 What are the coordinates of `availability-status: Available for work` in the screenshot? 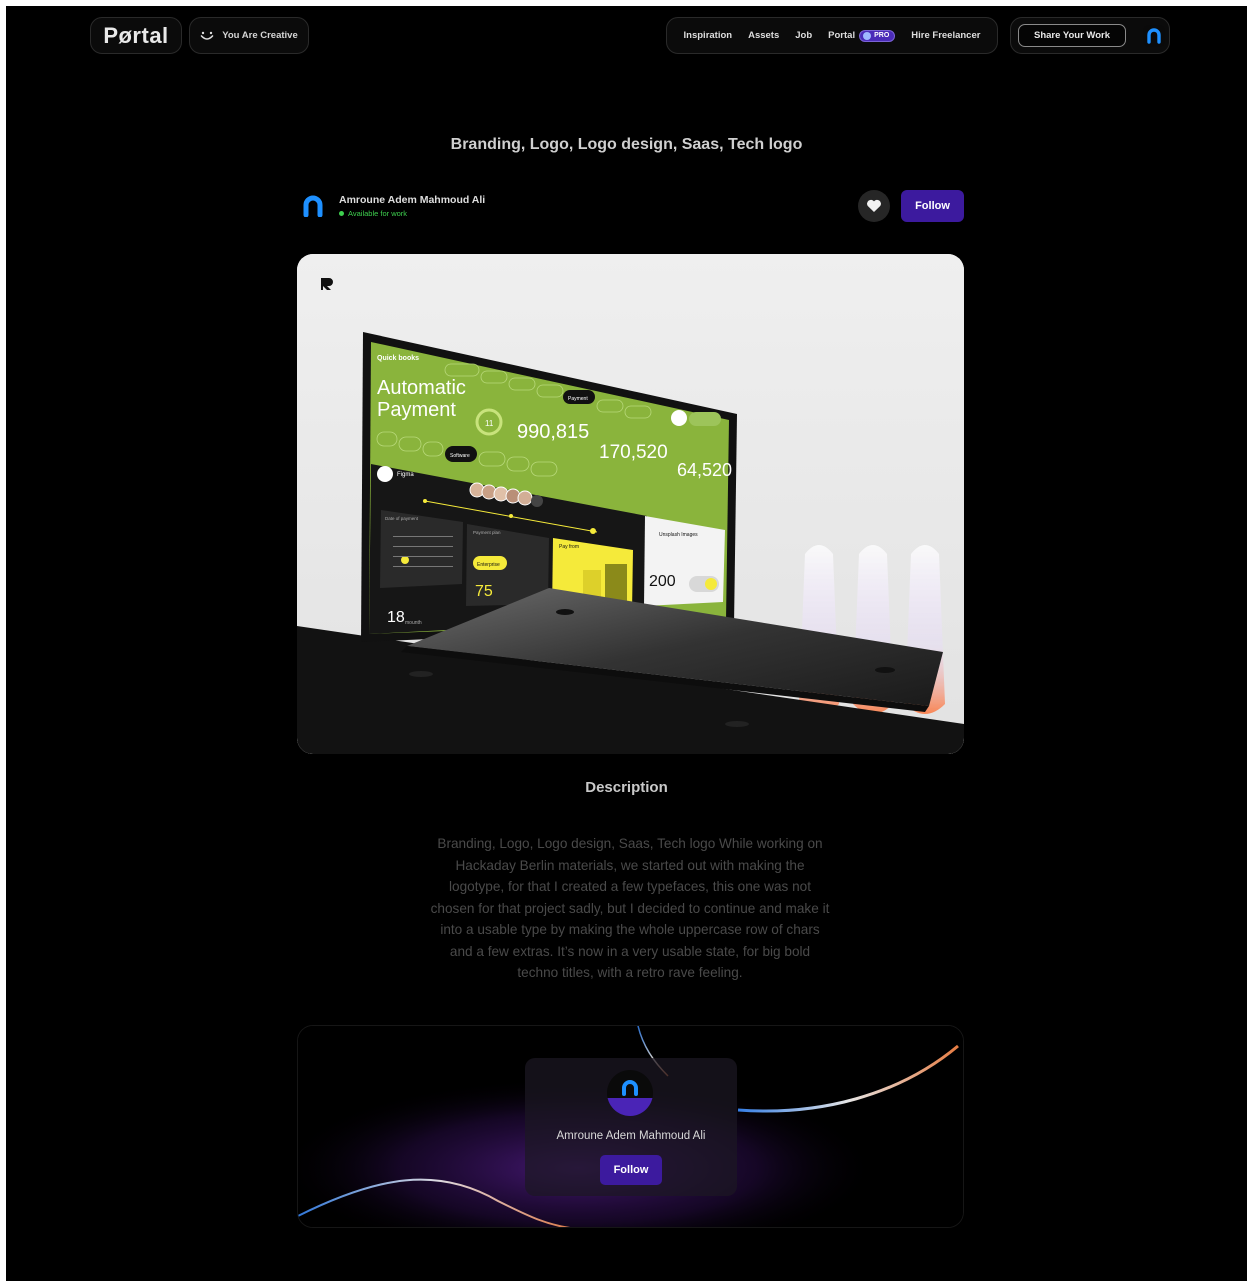 It's located at (373, 213).